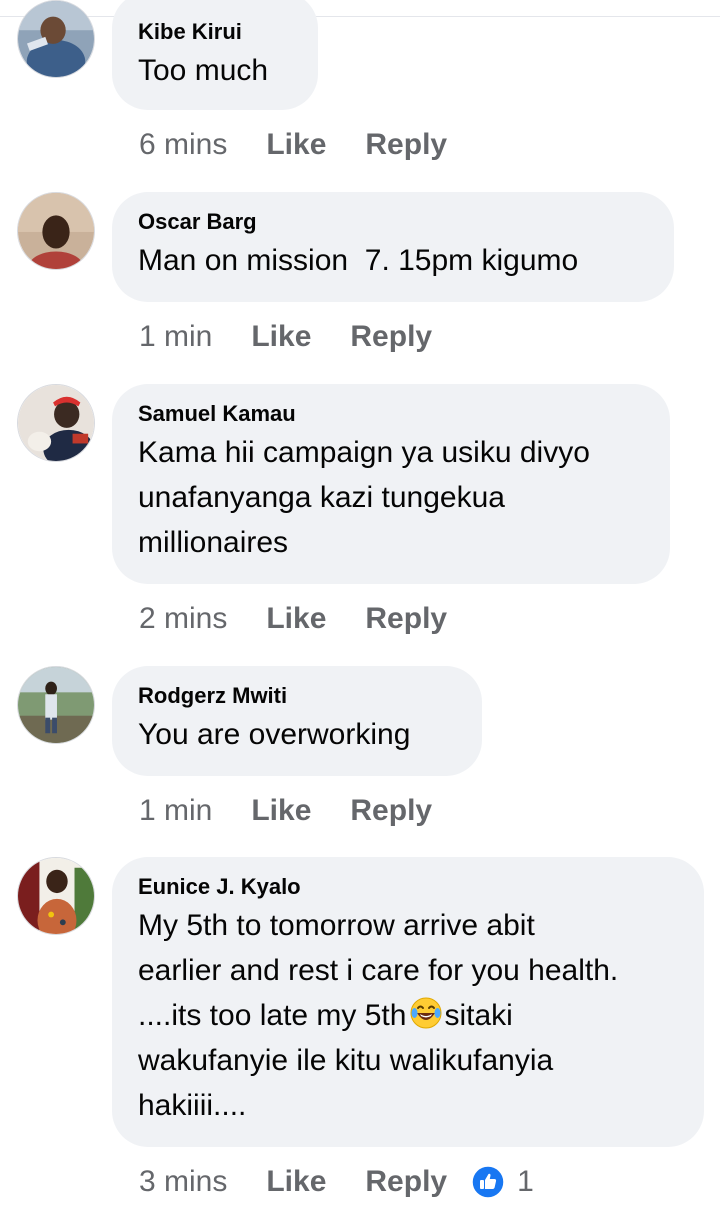 The height and width of the screenshot is (1222, 720). I want to click on comment-time: 6 mins, so click(183, 145).